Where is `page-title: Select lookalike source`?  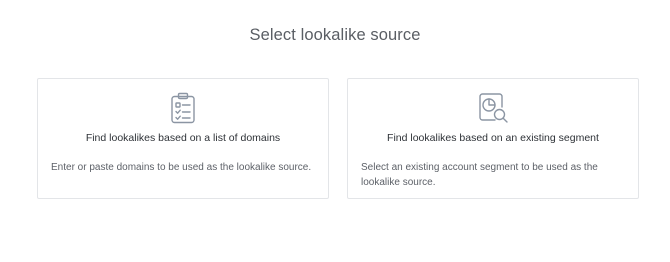
page-title: Select lookalike source is located at coordinates (335, 35).